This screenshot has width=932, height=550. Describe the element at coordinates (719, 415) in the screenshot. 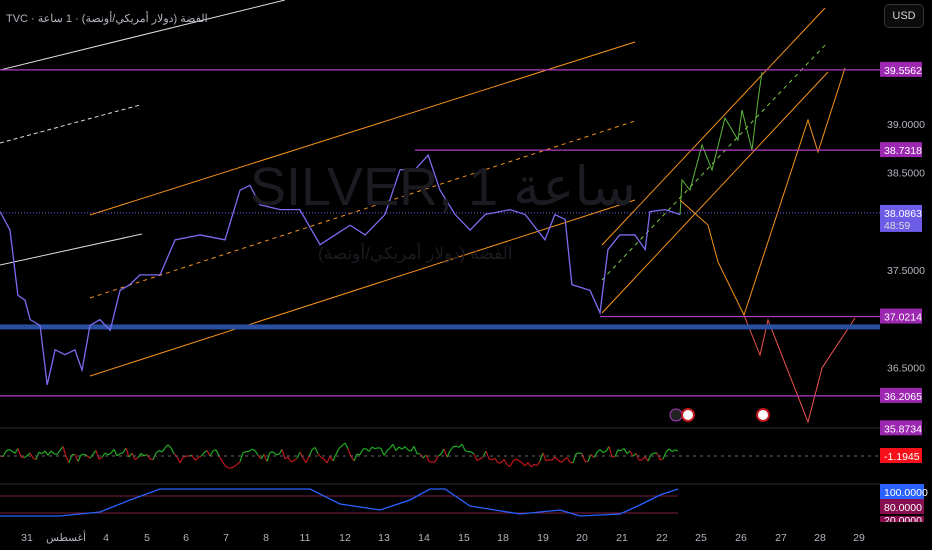

I see `event-icons` at that location.